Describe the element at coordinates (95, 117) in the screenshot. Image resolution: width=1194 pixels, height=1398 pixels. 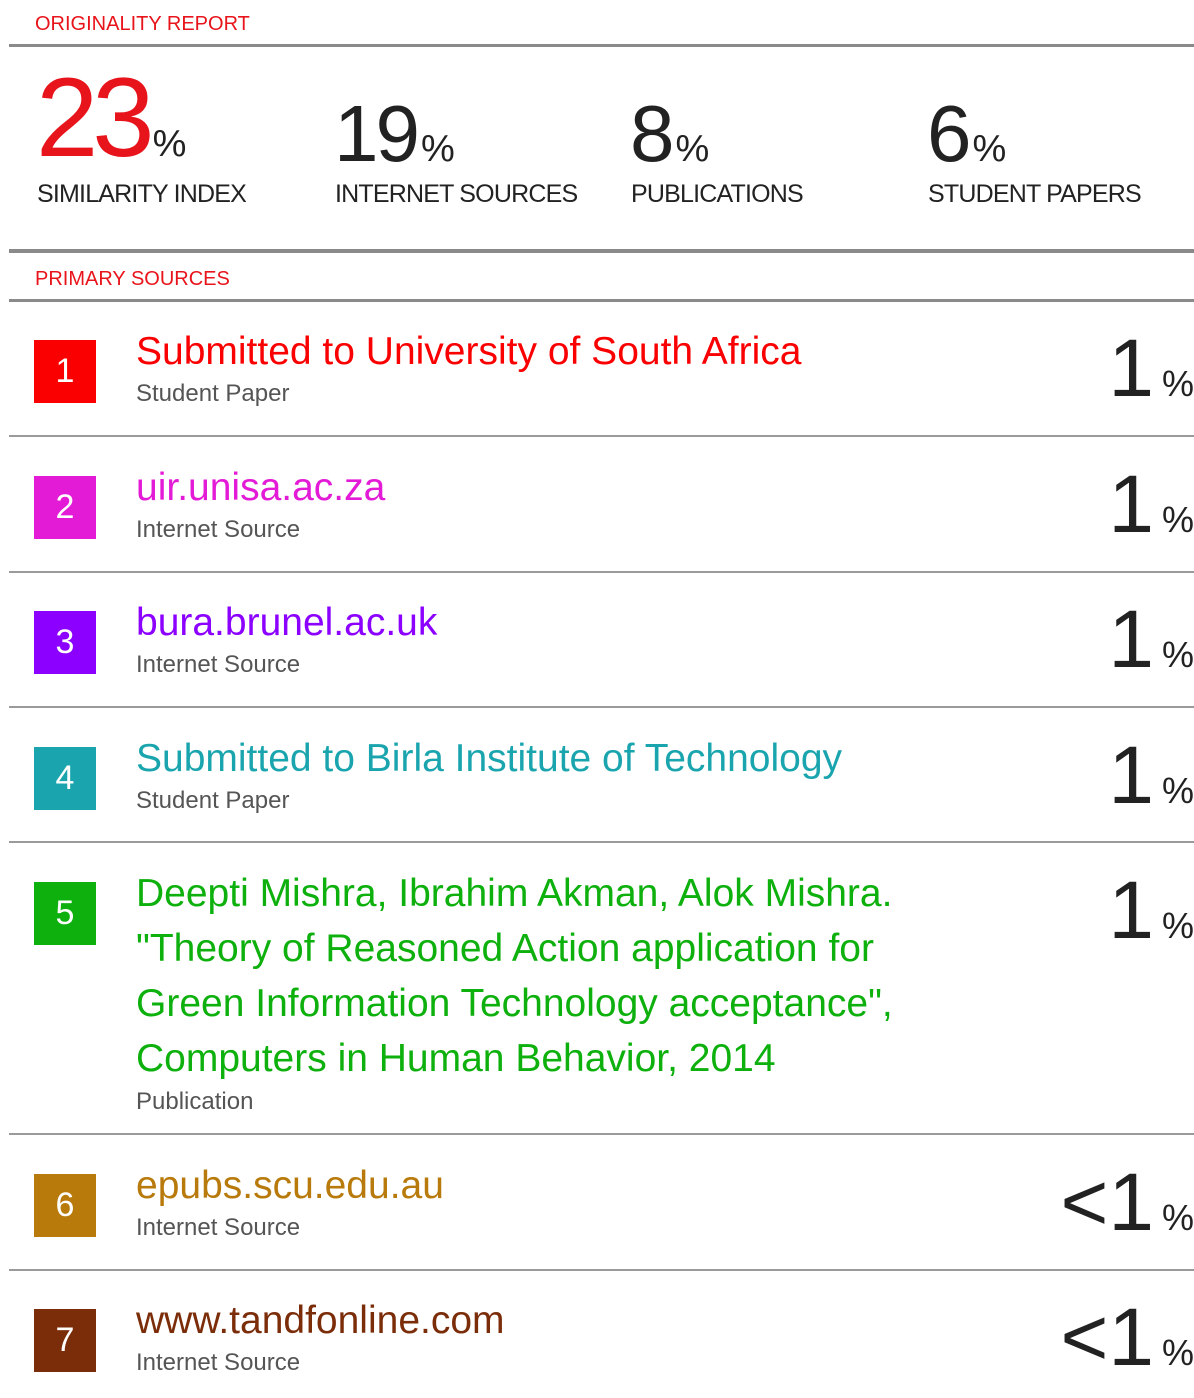
I see `similarity-index-value: 23` at that location.